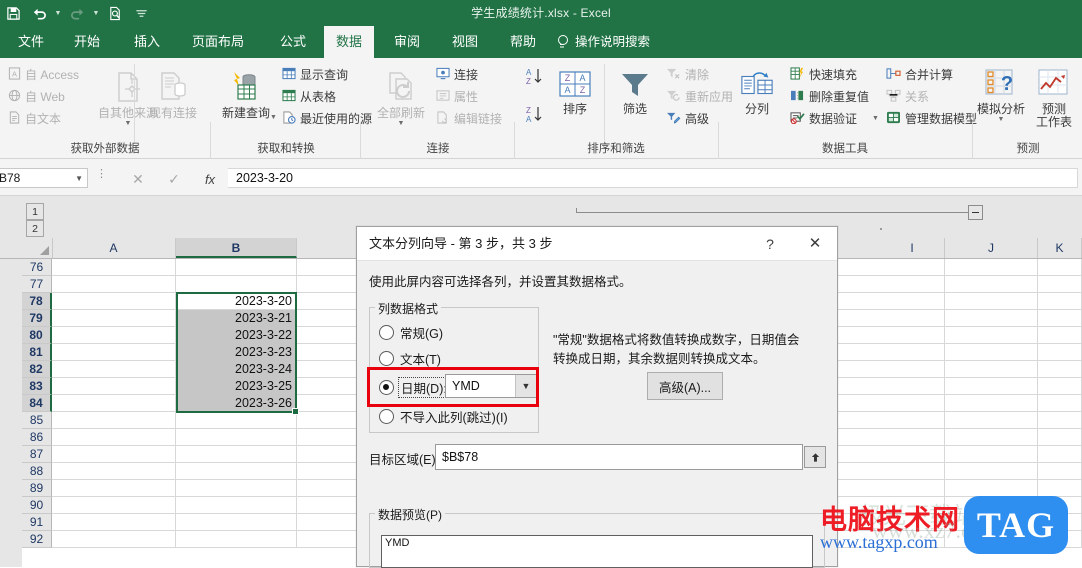 The height and width of the screenshot is (568, 1082). Describe the element at coordinates (457, 74) in the screenshot. I see `connections-button: 连接` at that location.